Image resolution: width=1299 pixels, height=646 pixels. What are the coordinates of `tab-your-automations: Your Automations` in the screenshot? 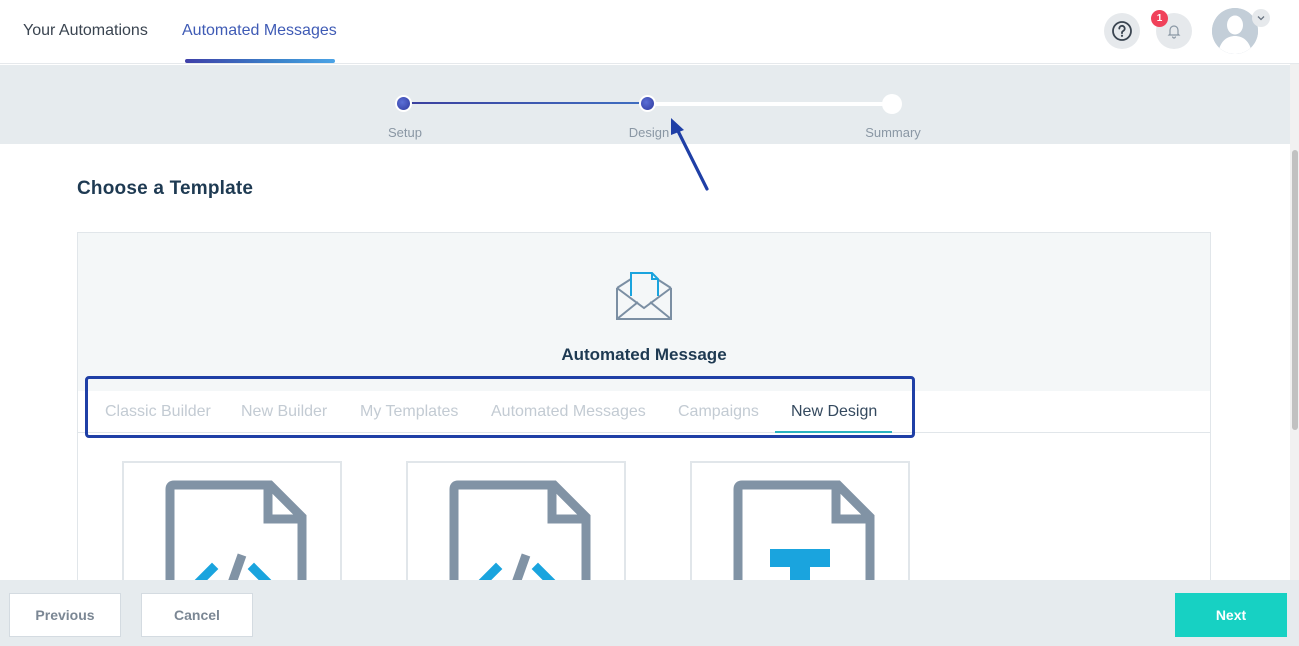 It's located at (85, 32).